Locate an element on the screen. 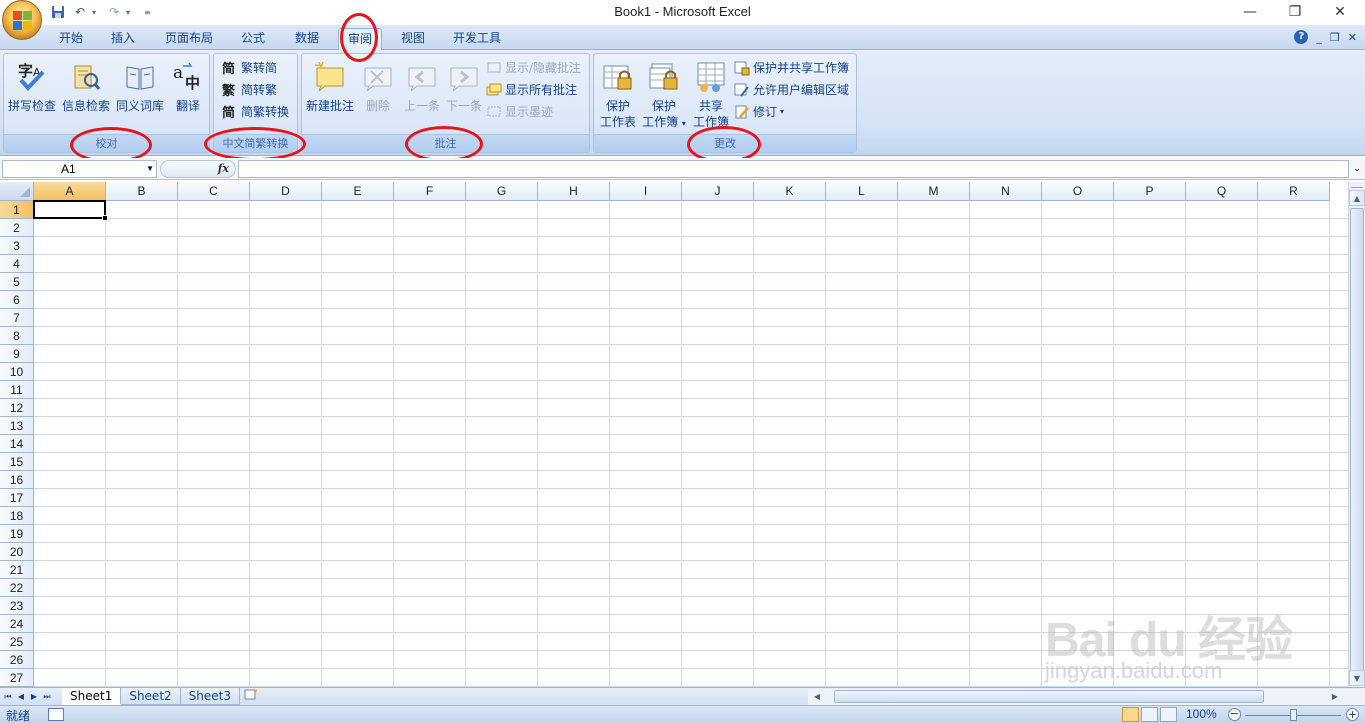  column-header: F is located at coordinates (430, 191).